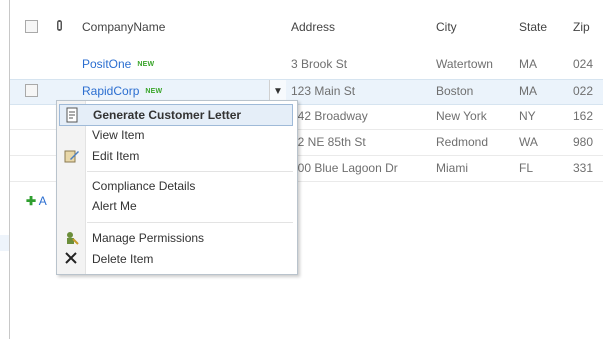 Image resolution: width=603 pixels, height=339 pixels. Describe the element at coordinates (176, 206) in the screenshot. I see `menu-item-alert-me: Alert Me` at that location.